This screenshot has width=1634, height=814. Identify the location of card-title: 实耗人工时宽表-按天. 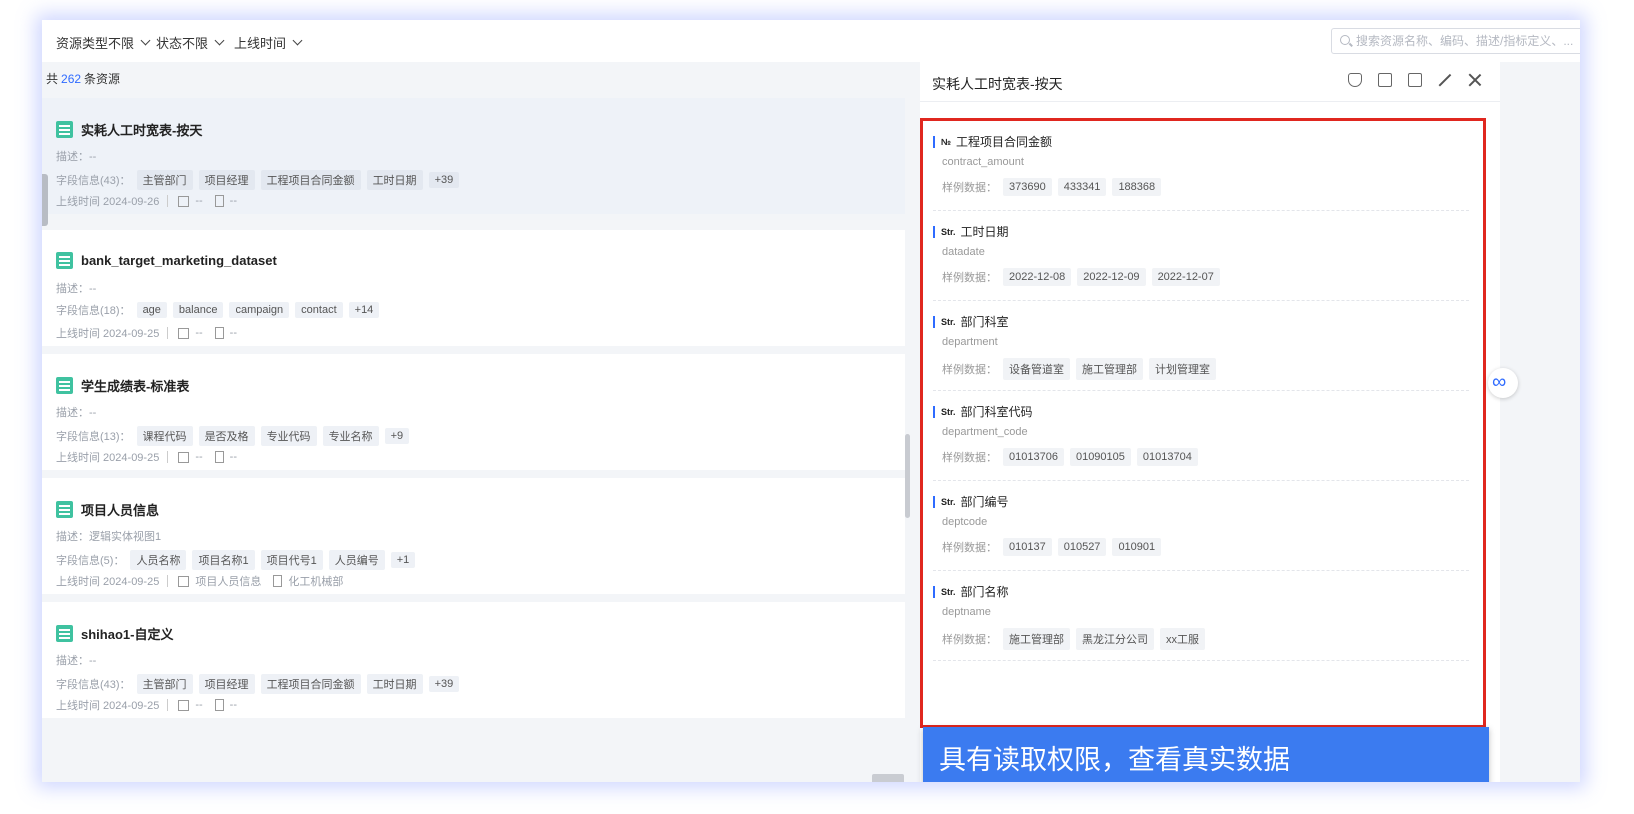
(142, 130).